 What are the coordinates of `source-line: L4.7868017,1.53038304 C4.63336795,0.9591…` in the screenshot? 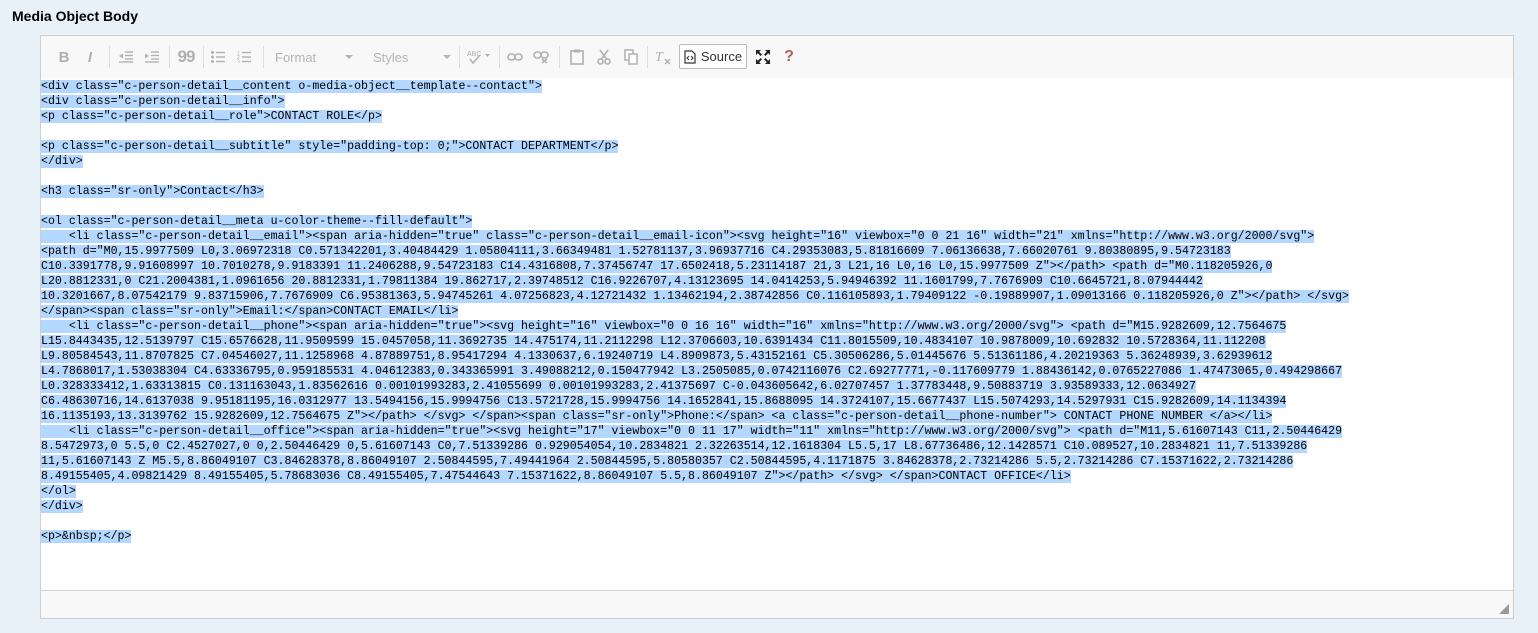 It's located at (692, 371).